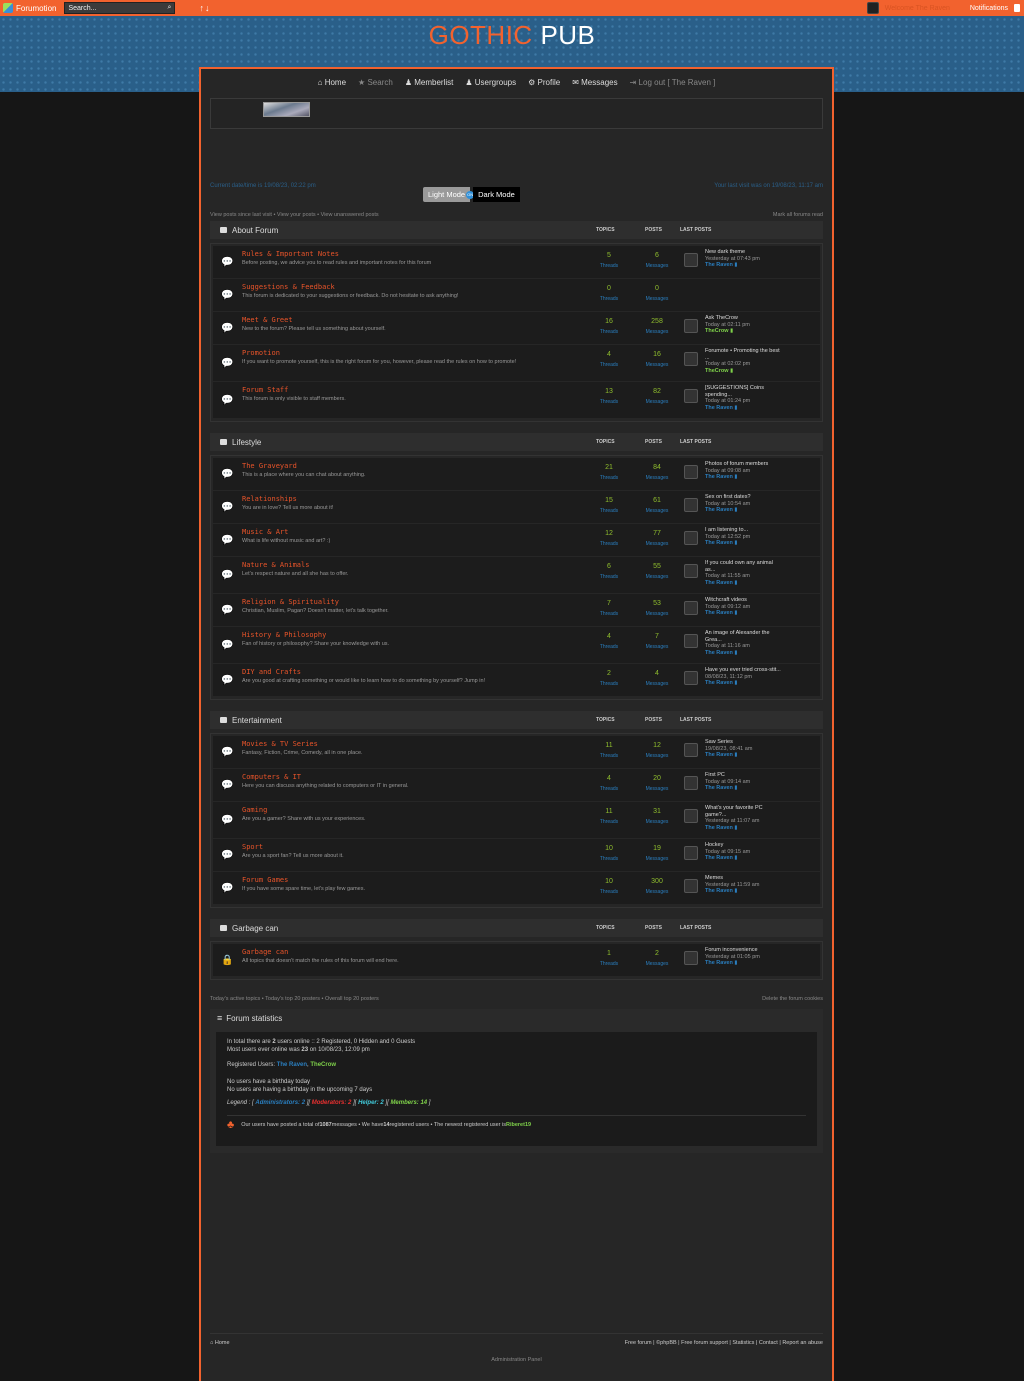 The width and height of the screenshot is (1024, 1381). Describe the element at coordinates (407, 353) in the screenshot. I see `forum-title: Promotion` at that location.